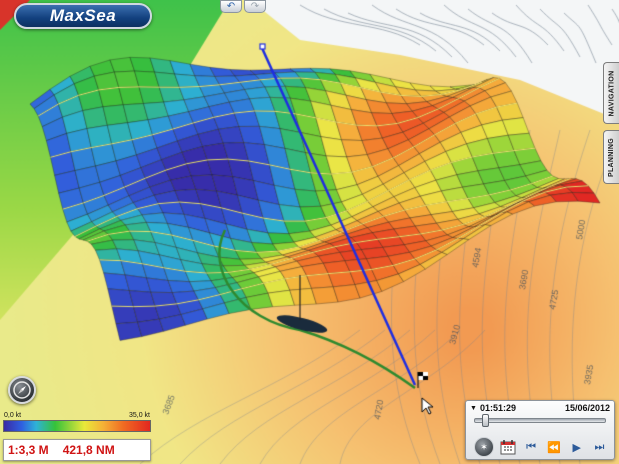  I want to click on first-frame-button: ⏮, so click(531, 447).